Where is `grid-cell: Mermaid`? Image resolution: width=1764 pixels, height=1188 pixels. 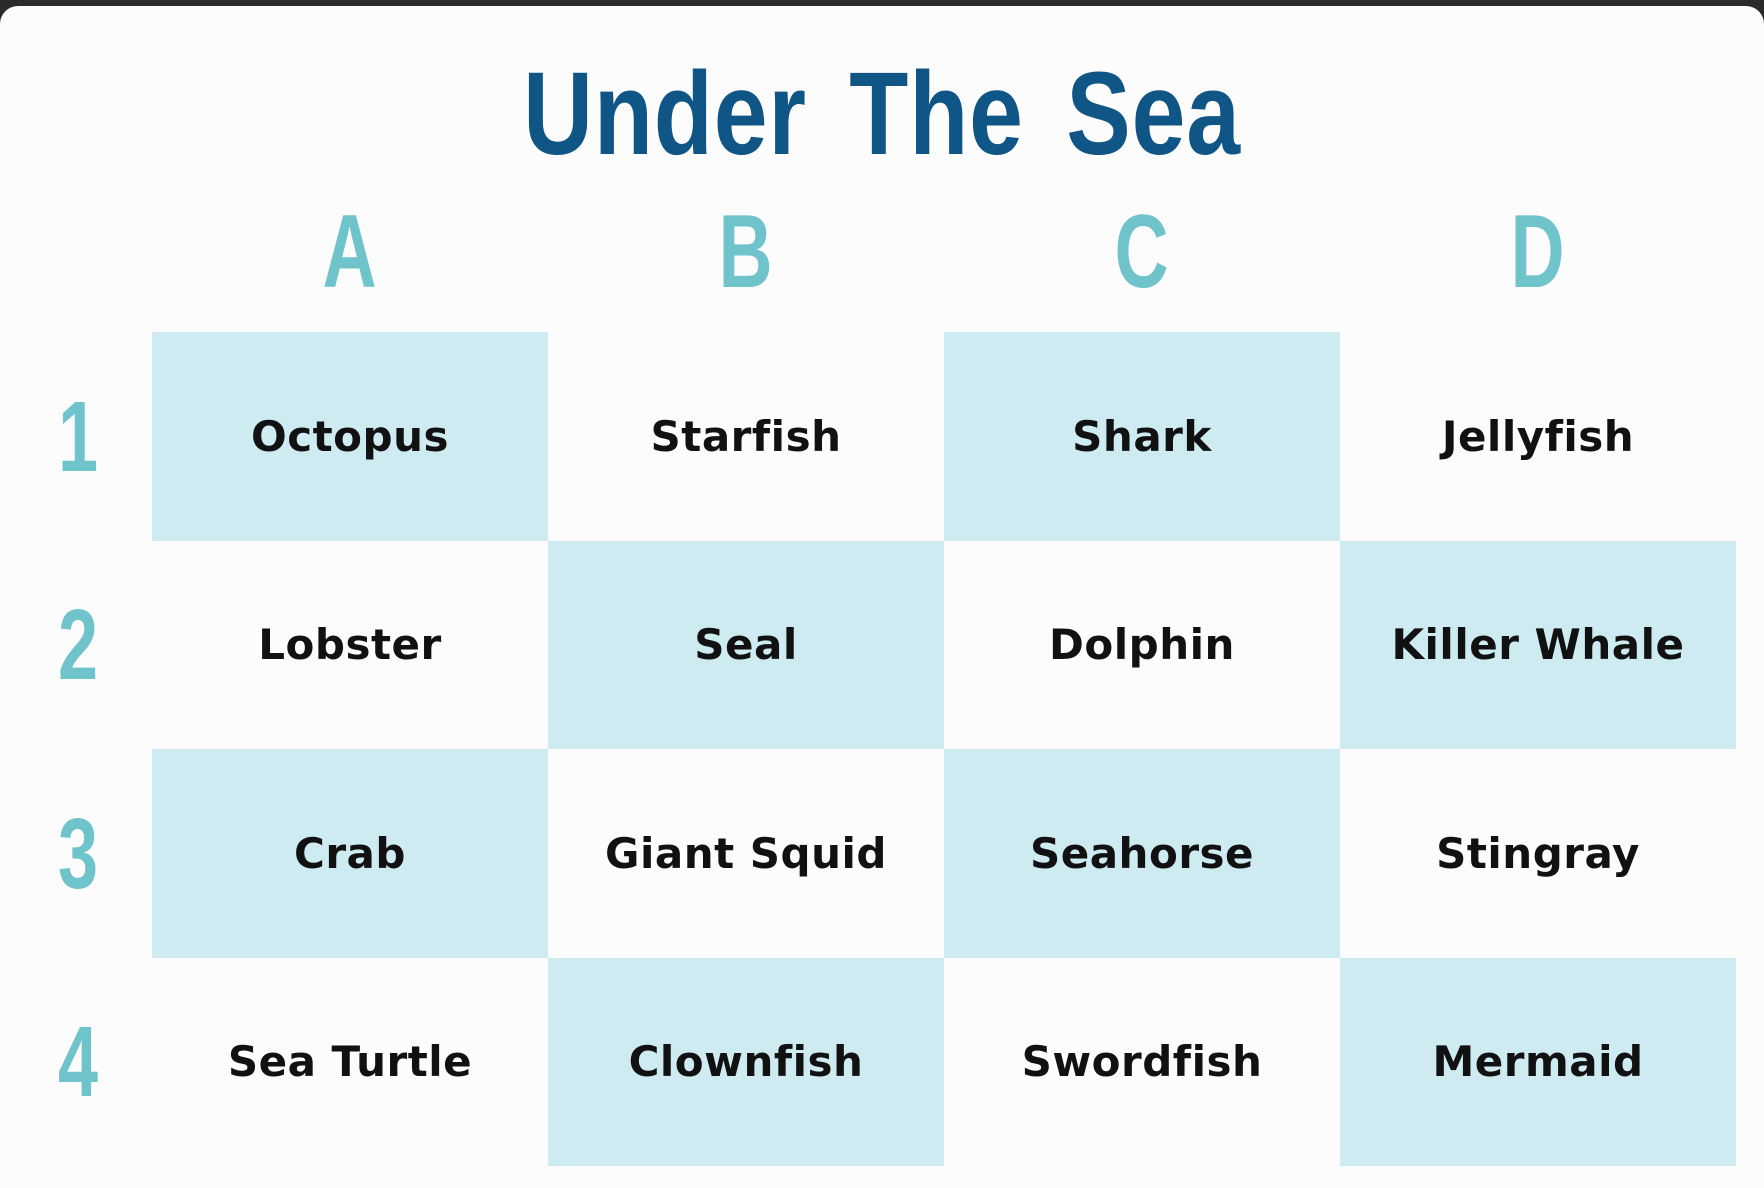 grid-cell: Mermaid is located at coordinates (1538, 1061).